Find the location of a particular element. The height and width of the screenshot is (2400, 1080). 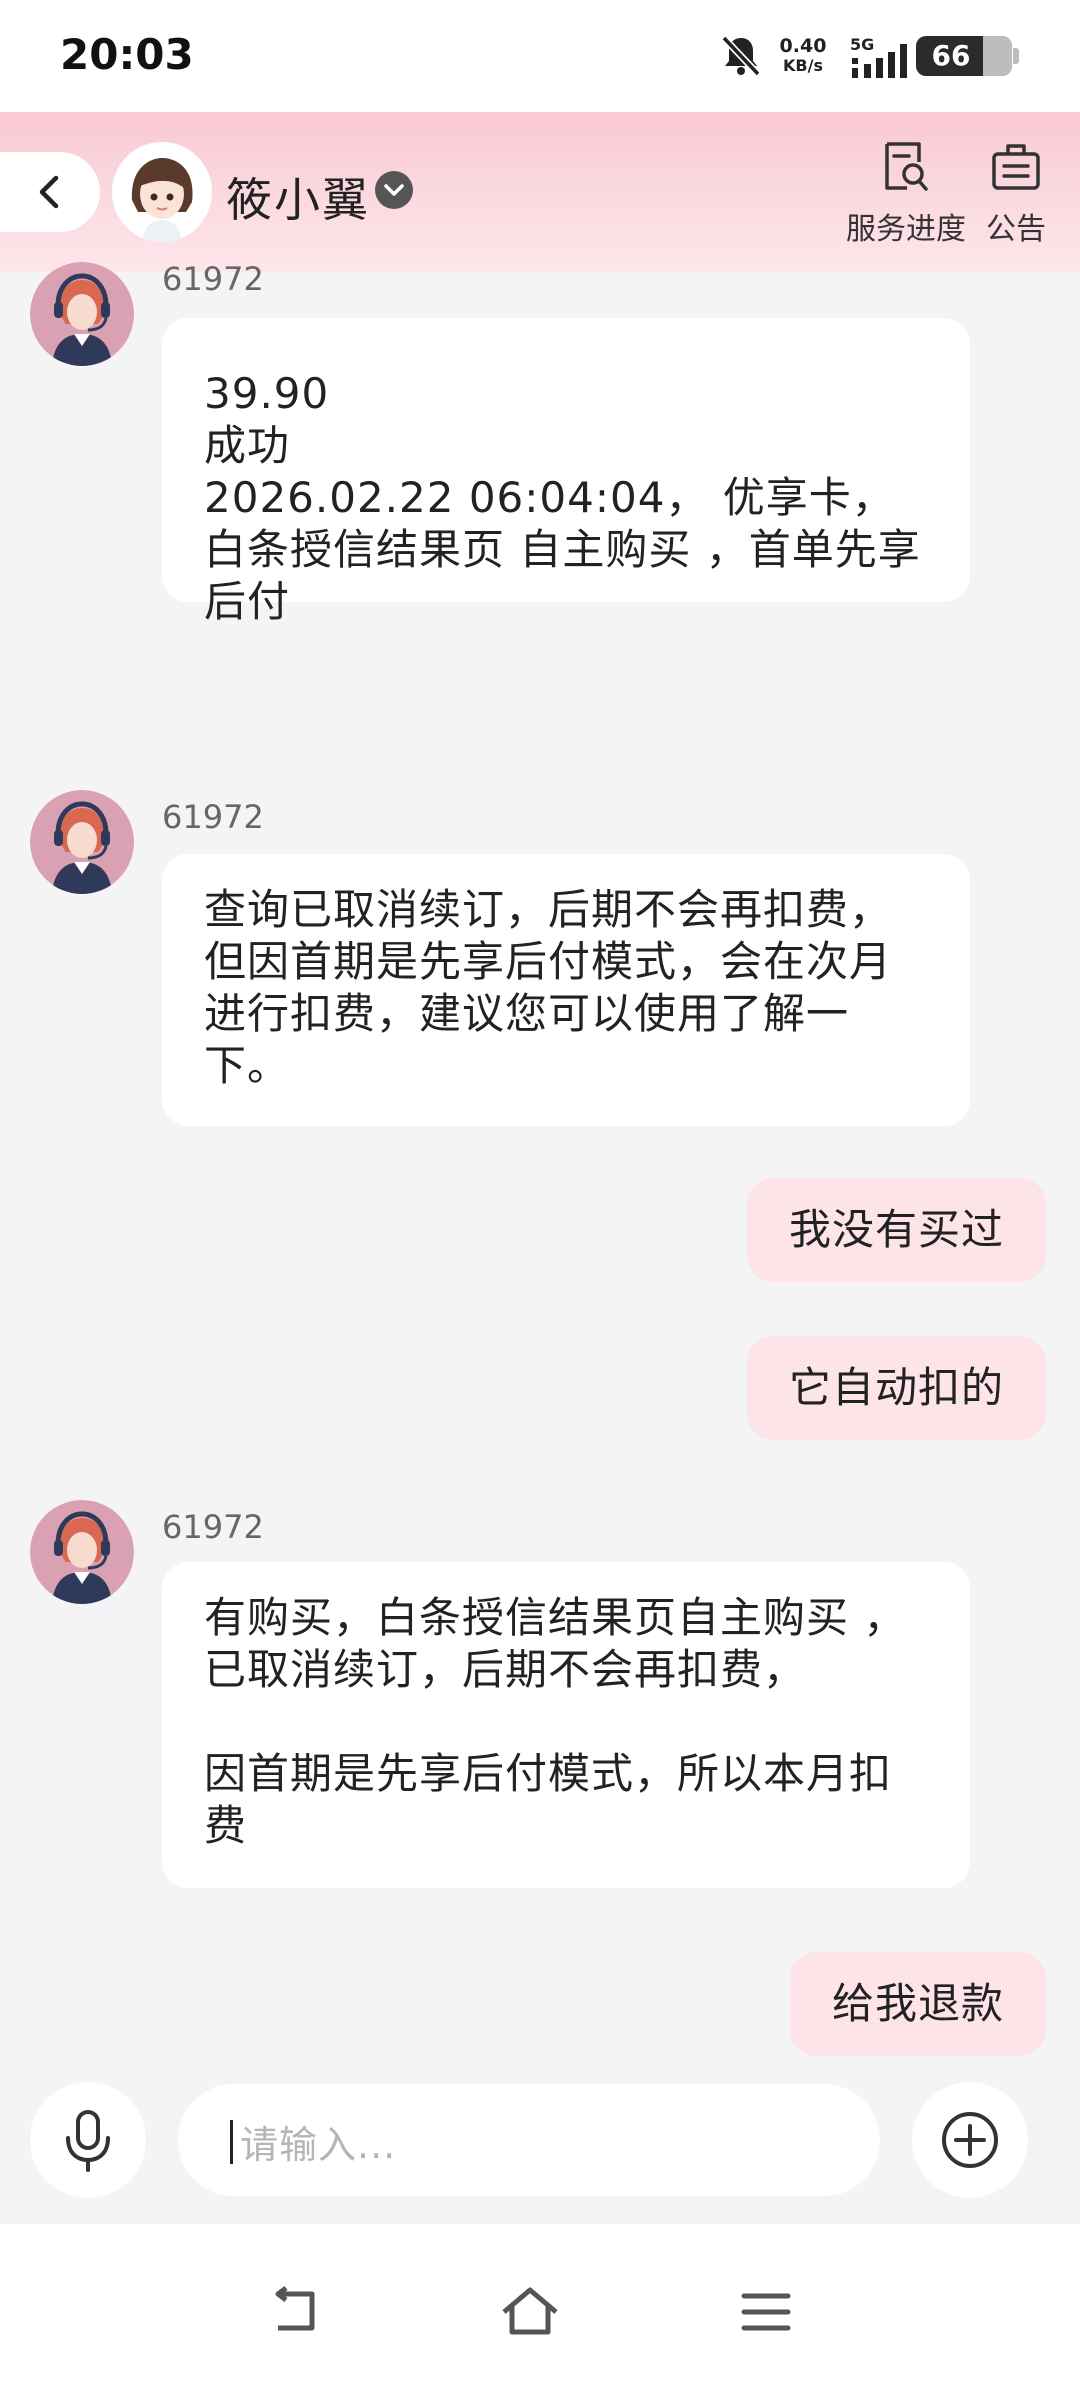

voice-input-button is located at coordinates (88, 2140).